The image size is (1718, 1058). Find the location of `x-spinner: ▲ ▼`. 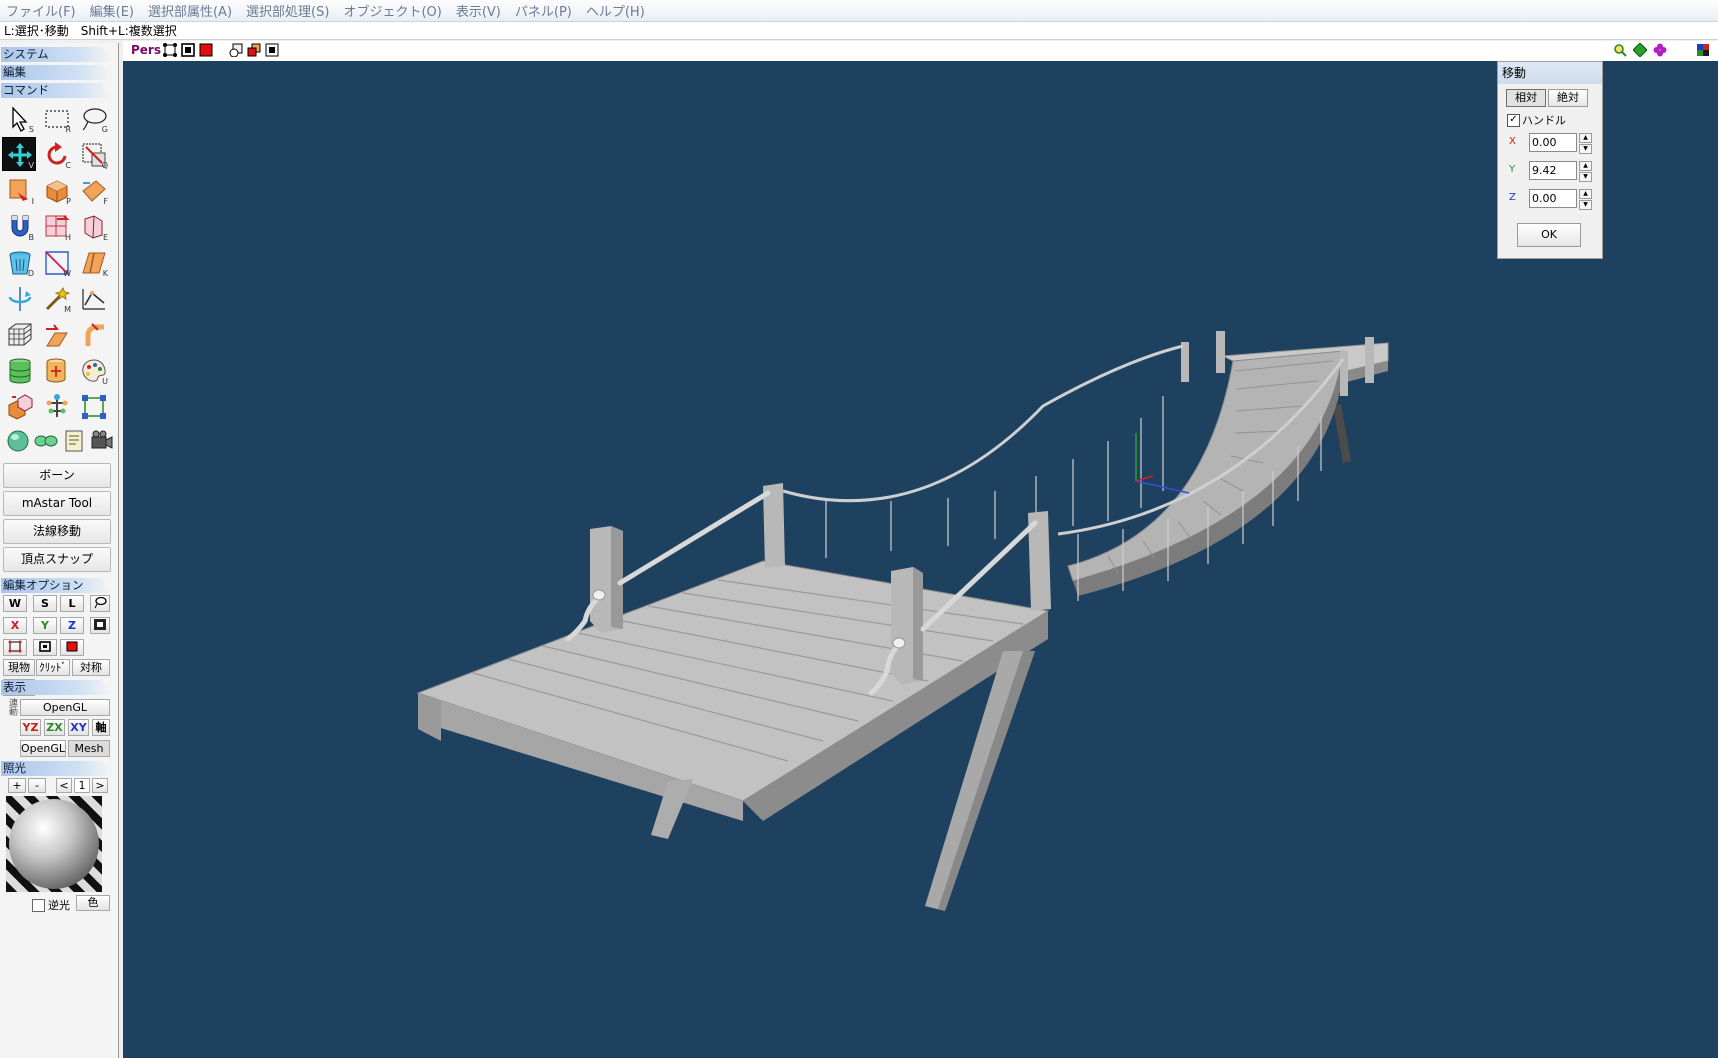

x-spinner: ▲ ▼ is located at coordinates (1585, 143).